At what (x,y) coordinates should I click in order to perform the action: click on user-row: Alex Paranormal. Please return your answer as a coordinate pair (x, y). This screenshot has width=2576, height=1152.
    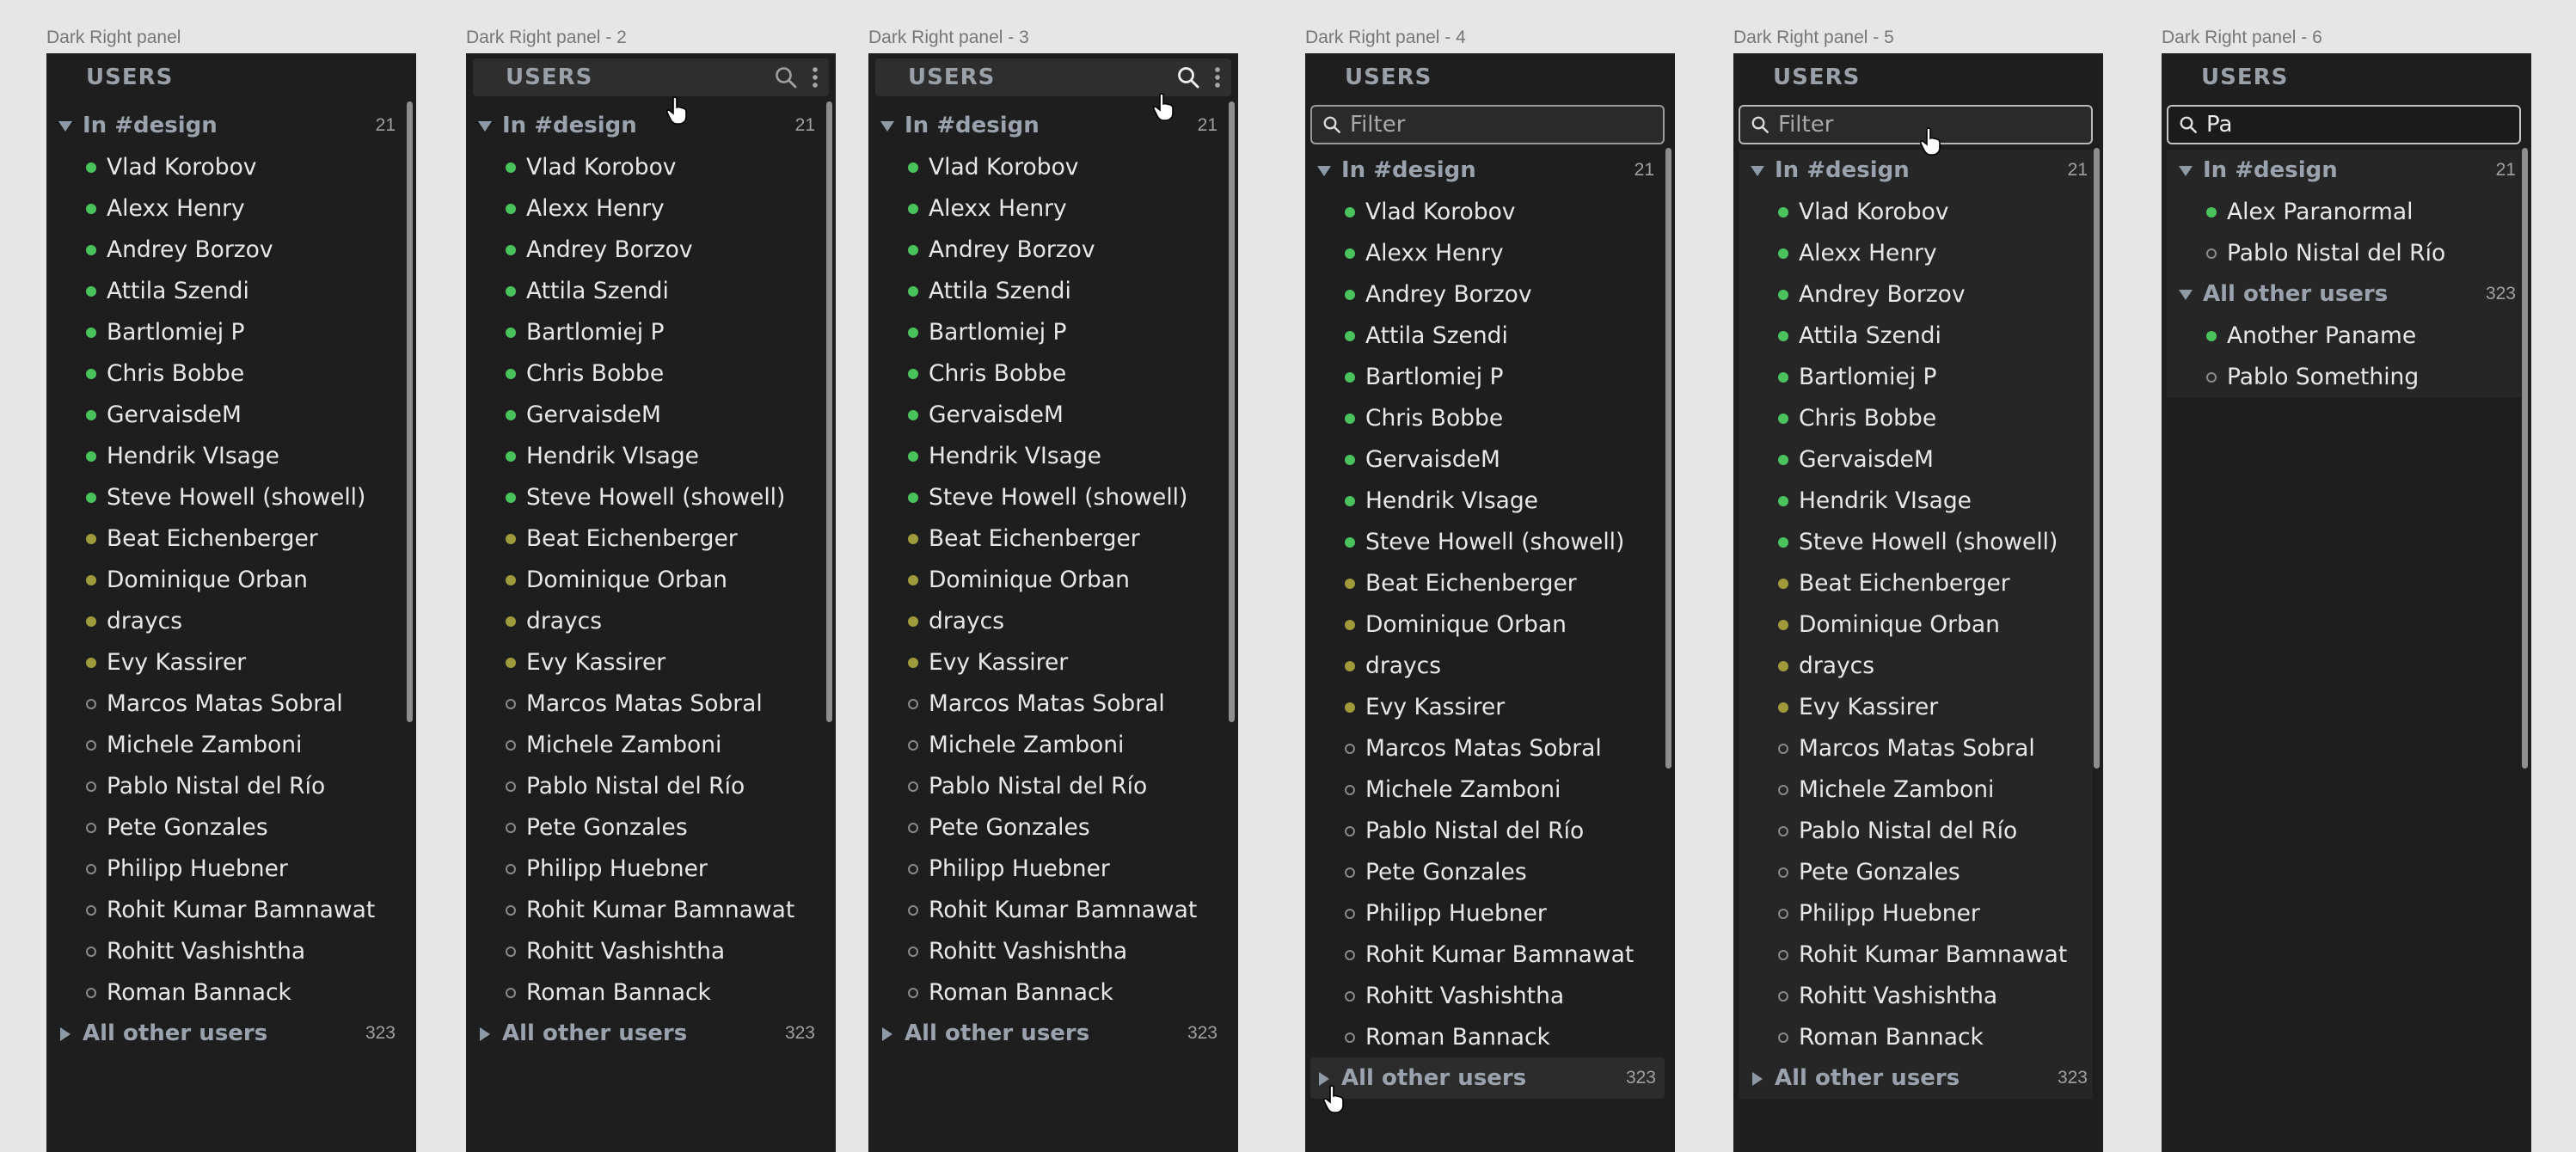
    Looking at the image, I should click on (2344, 211).